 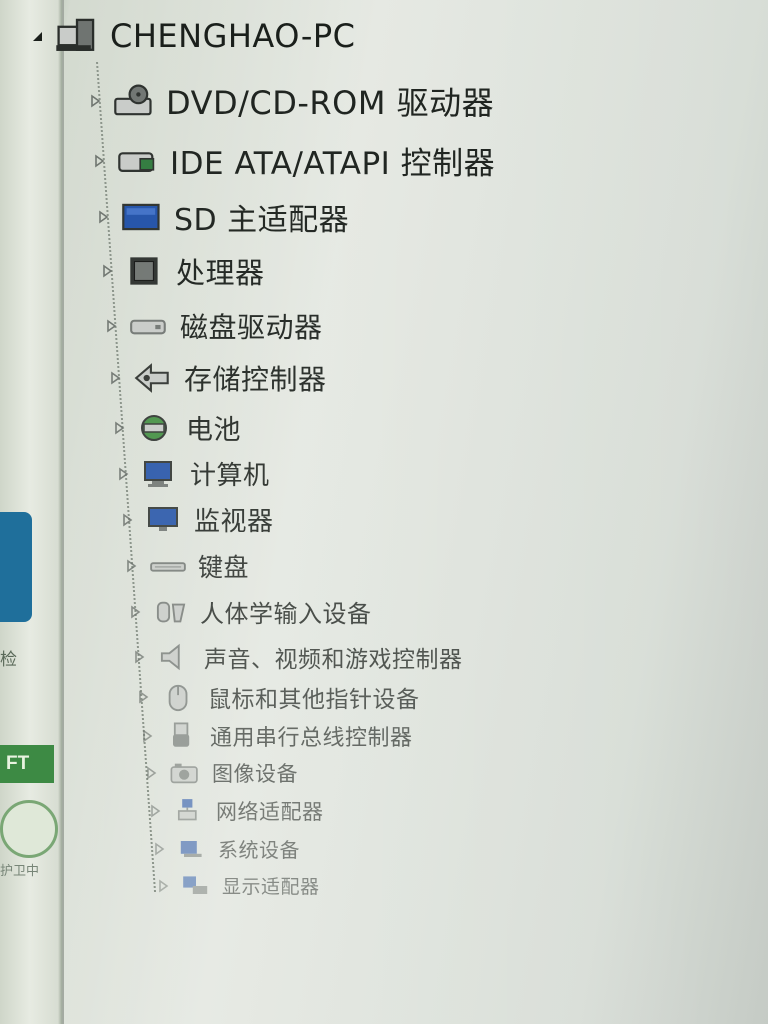 I want to click on tree-node: 通用串行总线控制器, so click(x=276, y=736).